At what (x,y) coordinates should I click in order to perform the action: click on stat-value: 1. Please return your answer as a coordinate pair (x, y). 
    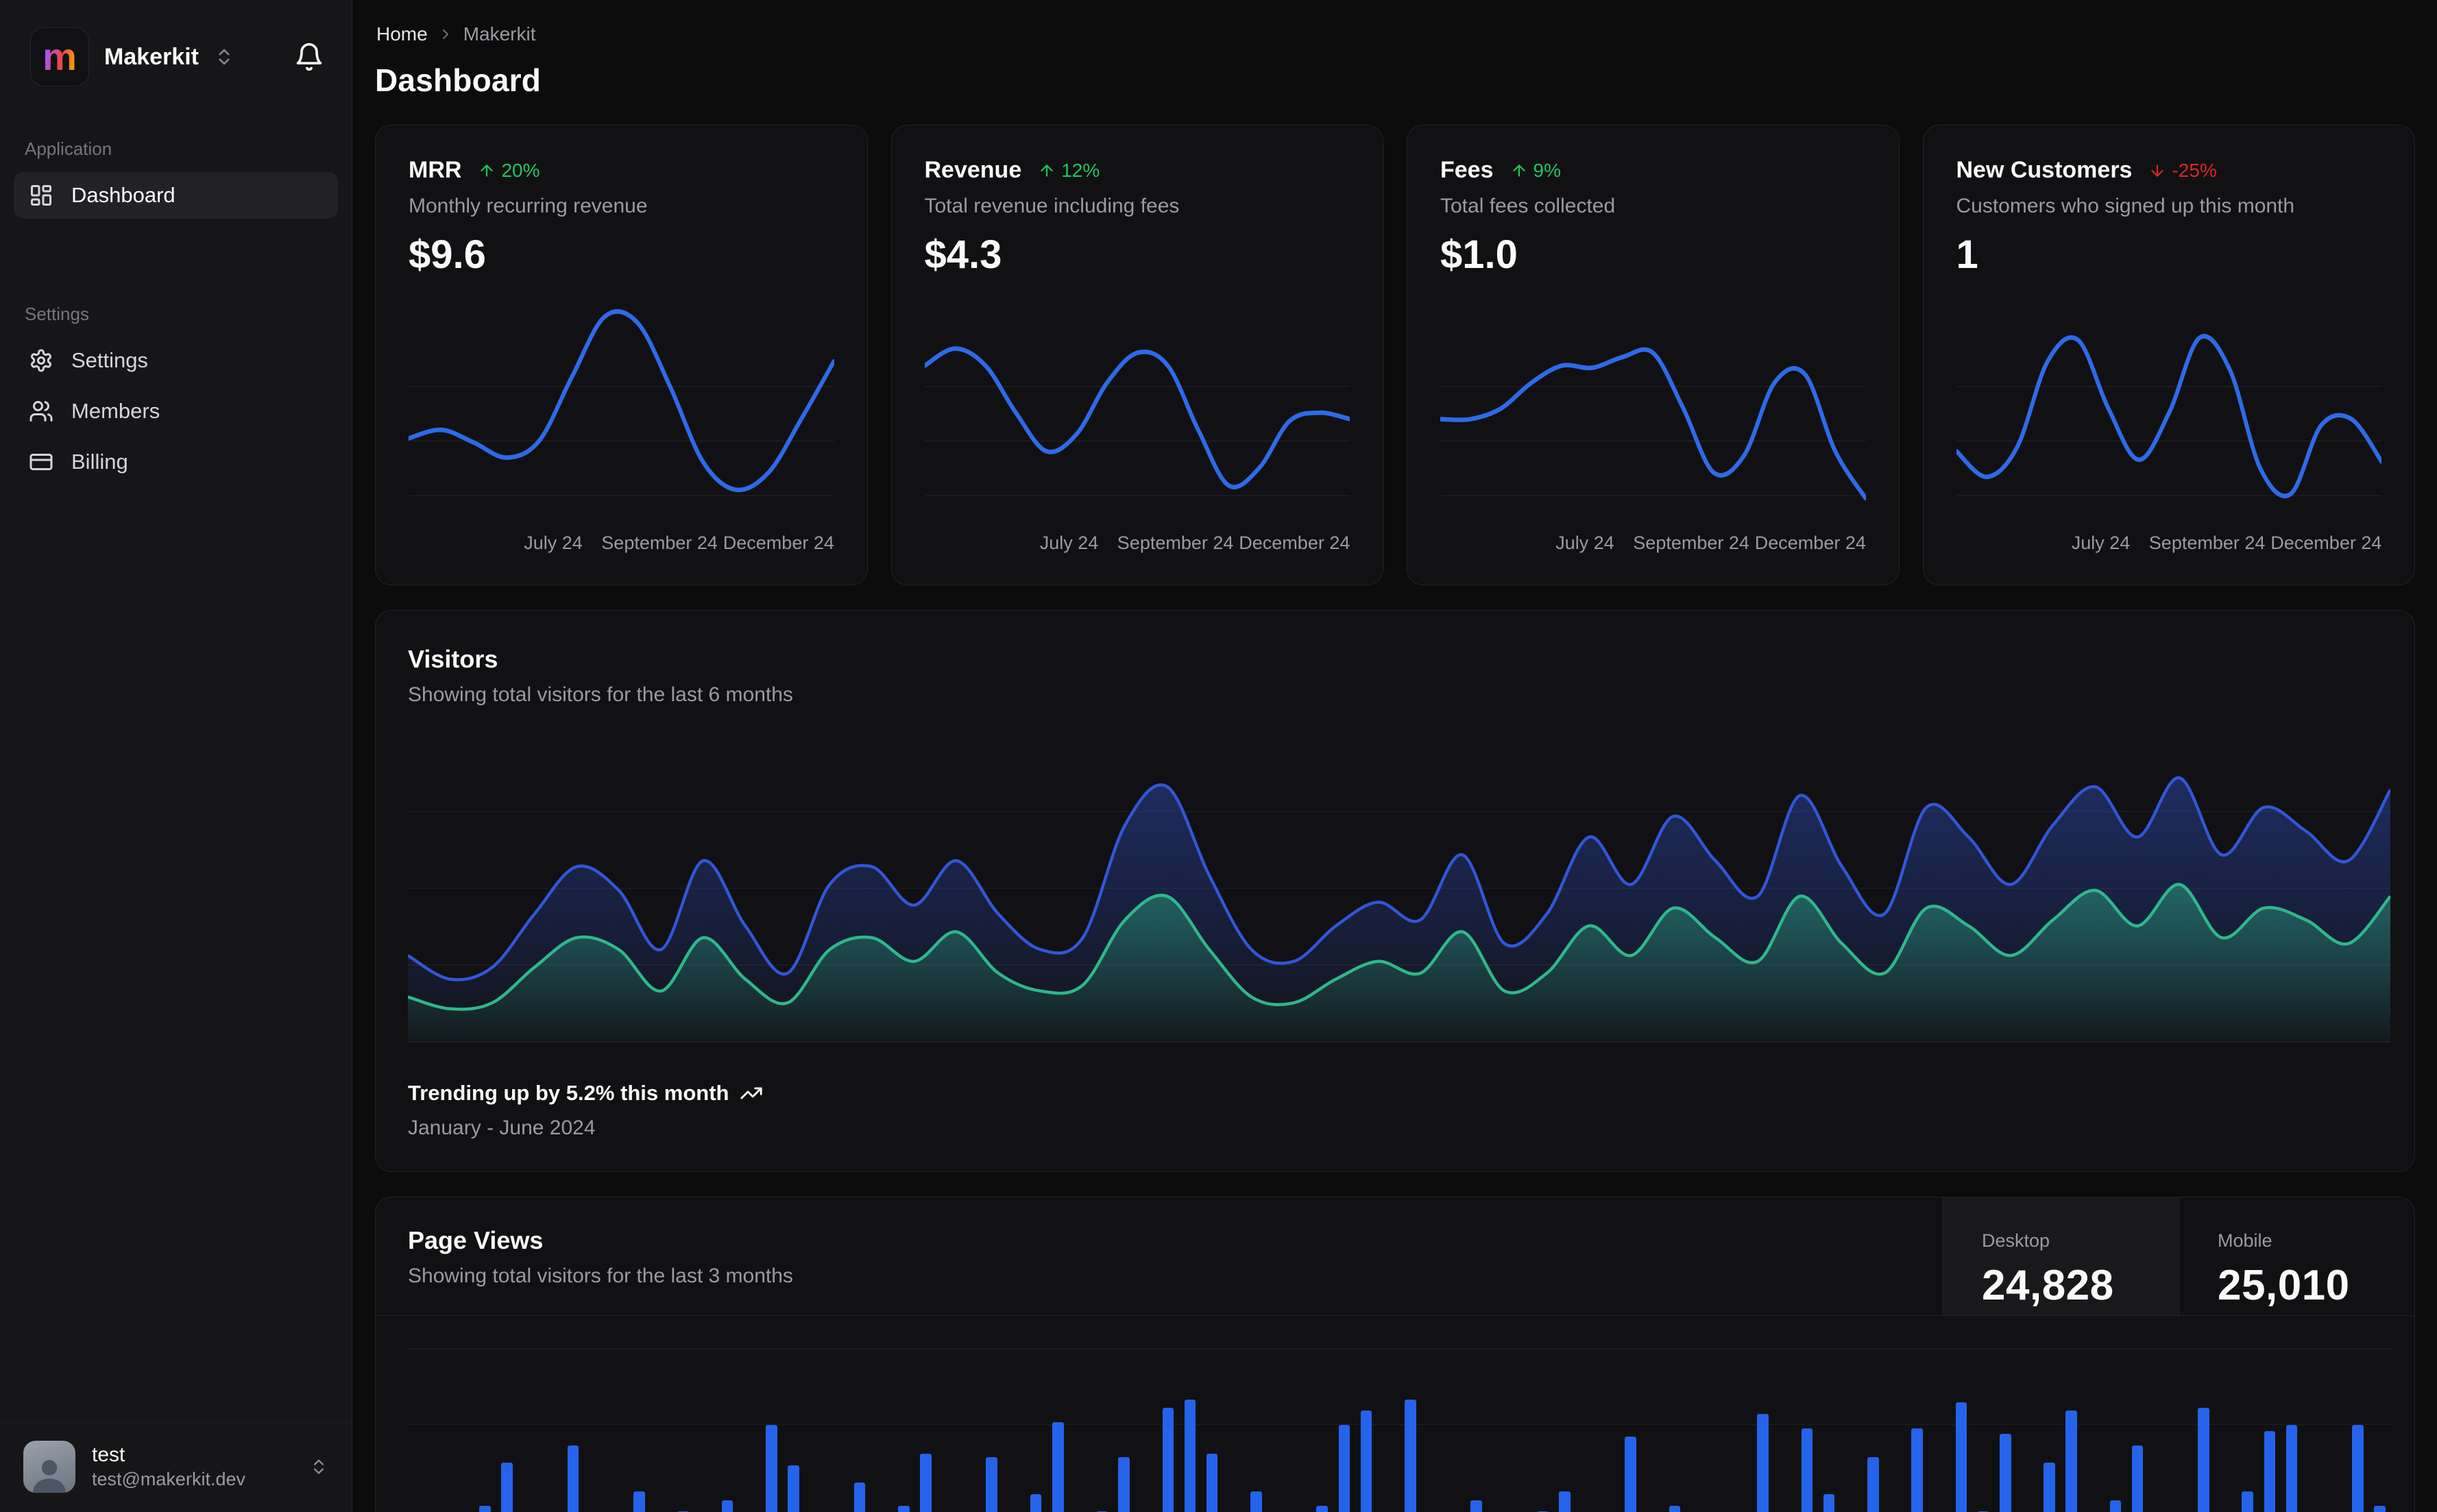
    Looking at the image, I should click on (1967, 255).